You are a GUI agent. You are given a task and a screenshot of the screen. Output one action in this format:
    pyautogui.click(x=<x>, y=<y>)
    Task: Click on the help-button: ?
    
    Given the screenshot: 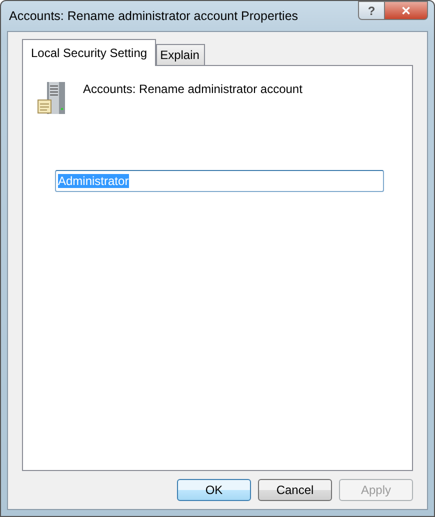 What is the action you would take?
    pyautogui.click(x=371, y=10)
    